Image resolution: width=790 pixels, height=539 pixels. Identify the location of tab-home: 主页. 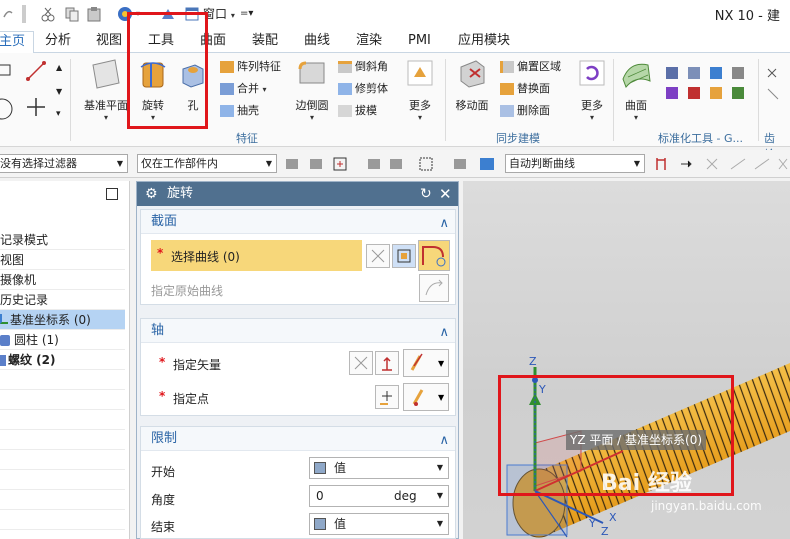
(17, 42).